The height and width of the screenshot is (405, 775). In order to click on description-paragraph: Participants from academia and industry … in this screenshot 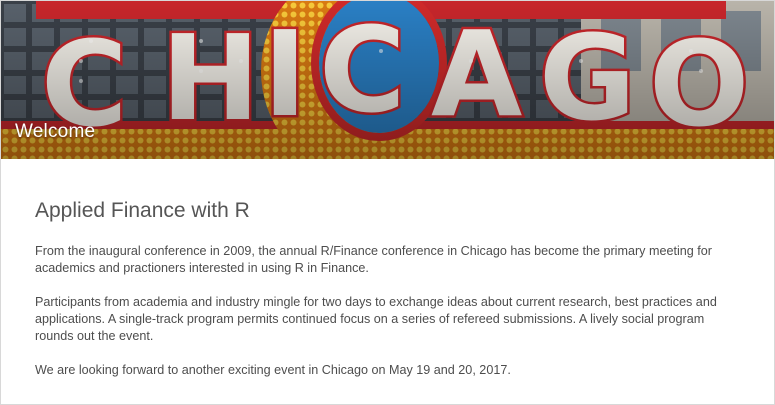, I will do `click(376, 319)`.